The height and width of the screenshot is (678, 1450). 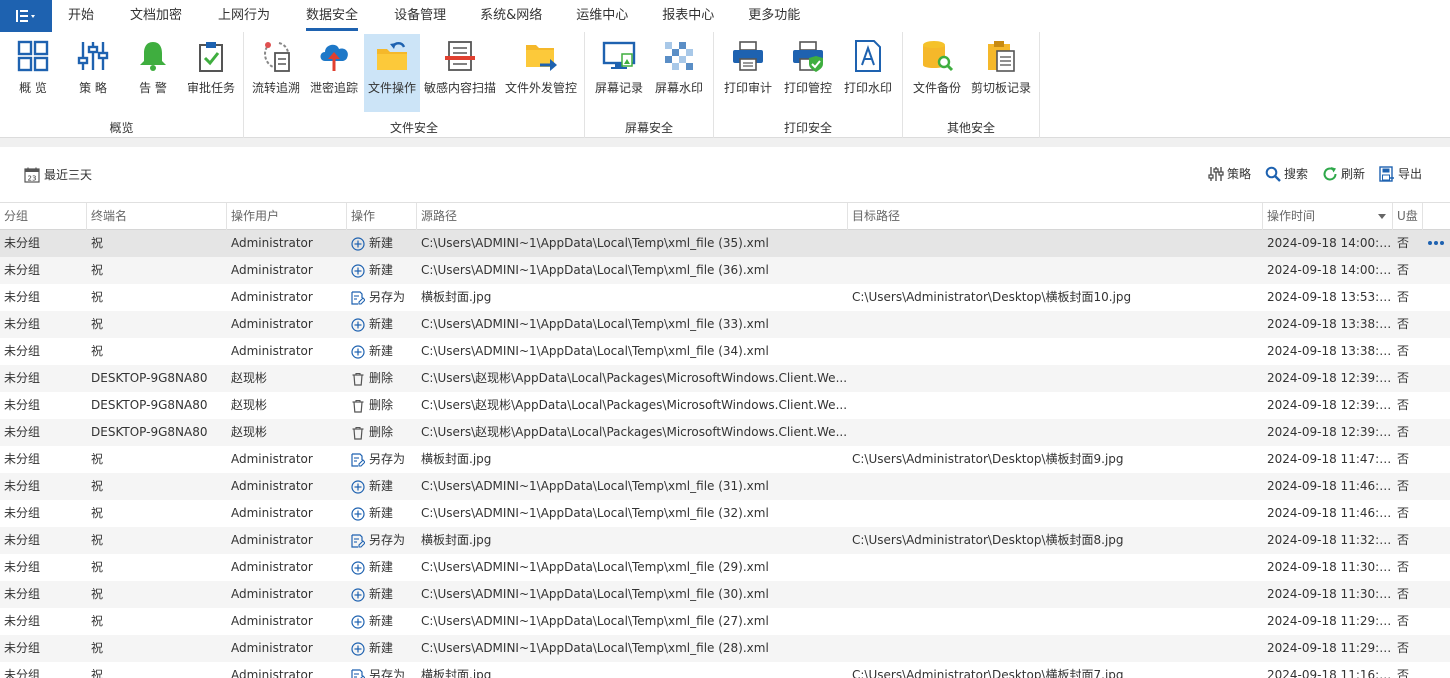 What do you see at coordinates (1055, 216) in the screenshot?
I see `column-header-target-path: 目标路径` at bounding box center [1055, 216].